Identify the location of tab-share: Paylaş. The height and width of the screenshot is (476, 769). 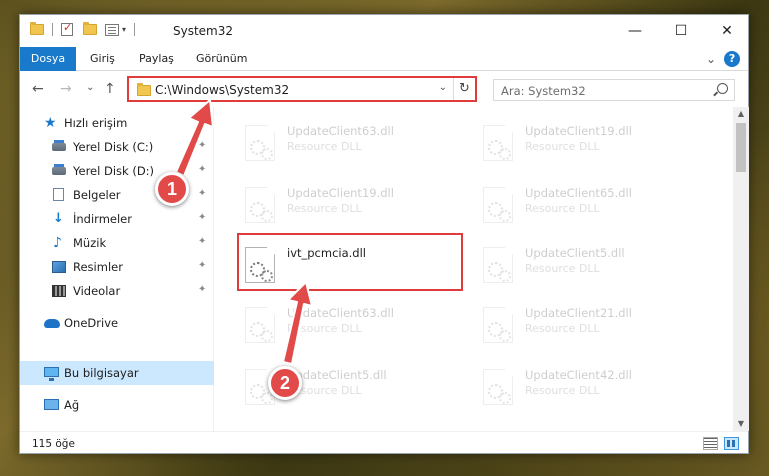
(156, 59).